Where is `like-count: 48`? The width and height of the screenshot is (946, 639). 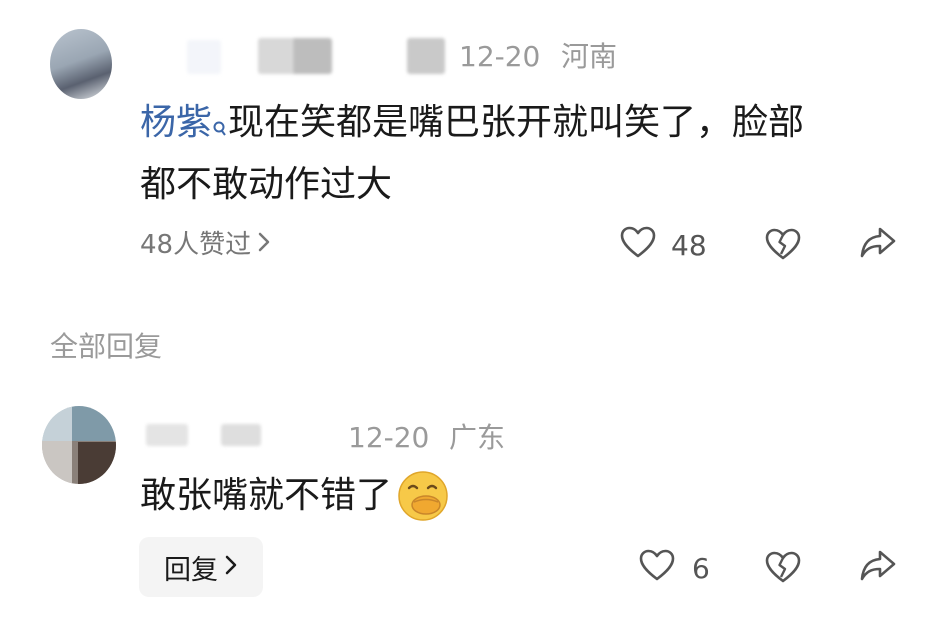
like-count: 48 is located at coordinates (689, 245).